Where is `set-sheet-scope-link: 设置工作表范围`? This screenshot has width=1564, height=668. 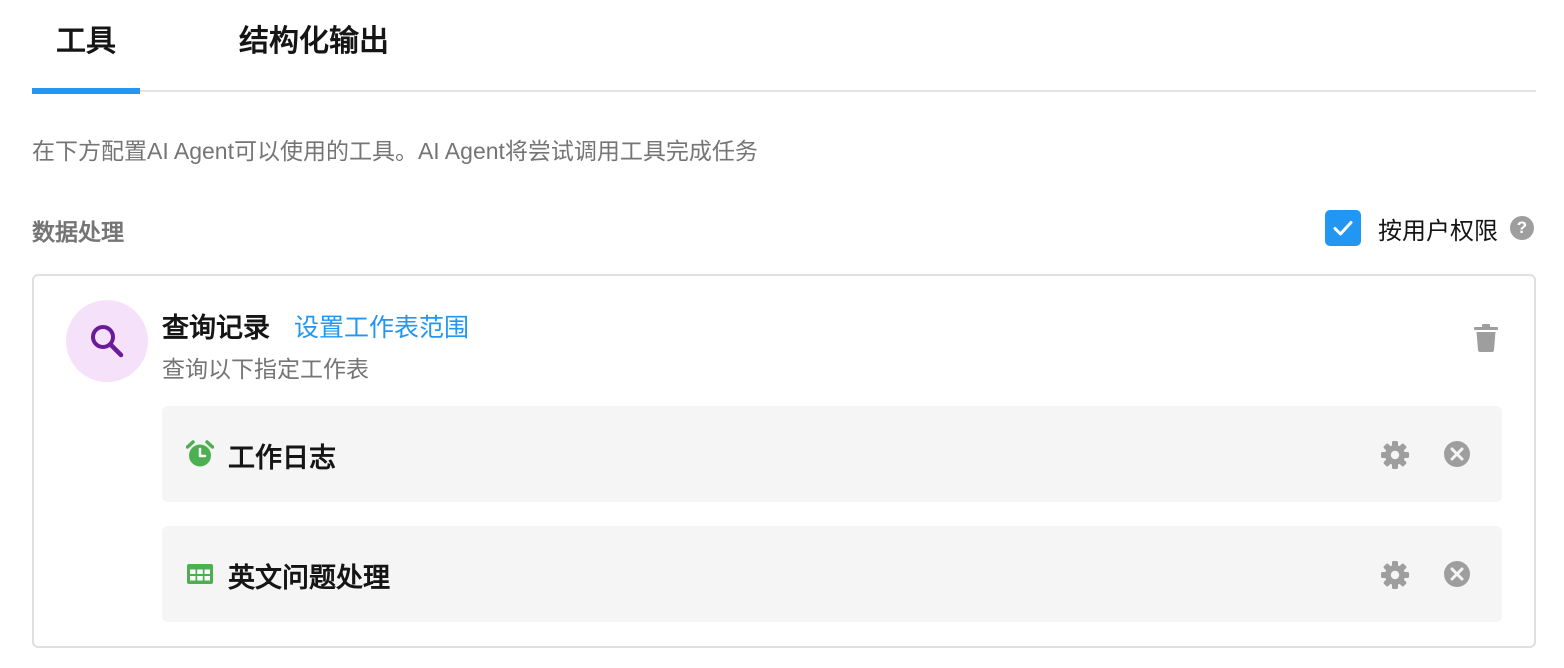 set-sheet-scope-link: 设置工作表范围 is located at coordinates (381, 326).